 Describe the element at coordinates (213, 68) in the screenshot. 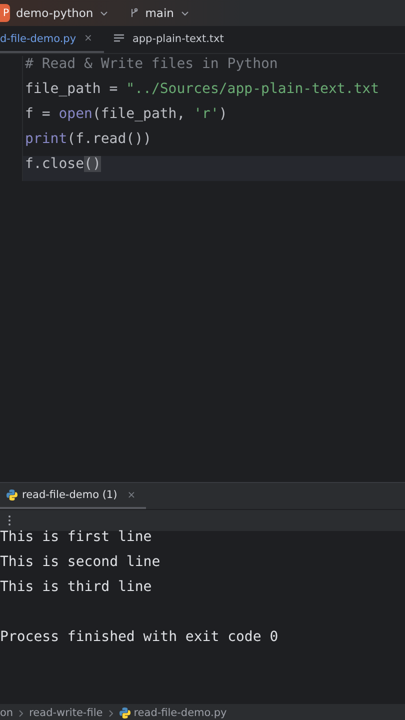

I see `code-line: # Read & Write files in Python` at that location.